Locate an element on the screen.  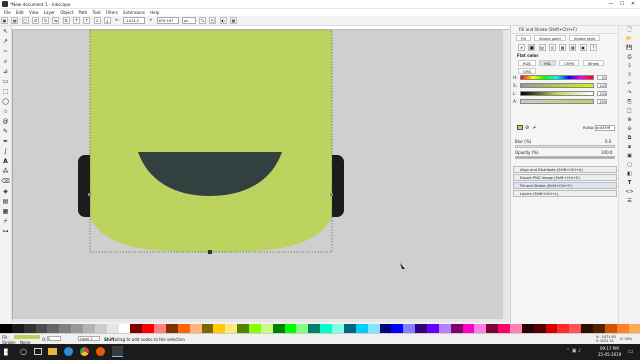
search-icon: ○ is located at coordinates (23, 351).